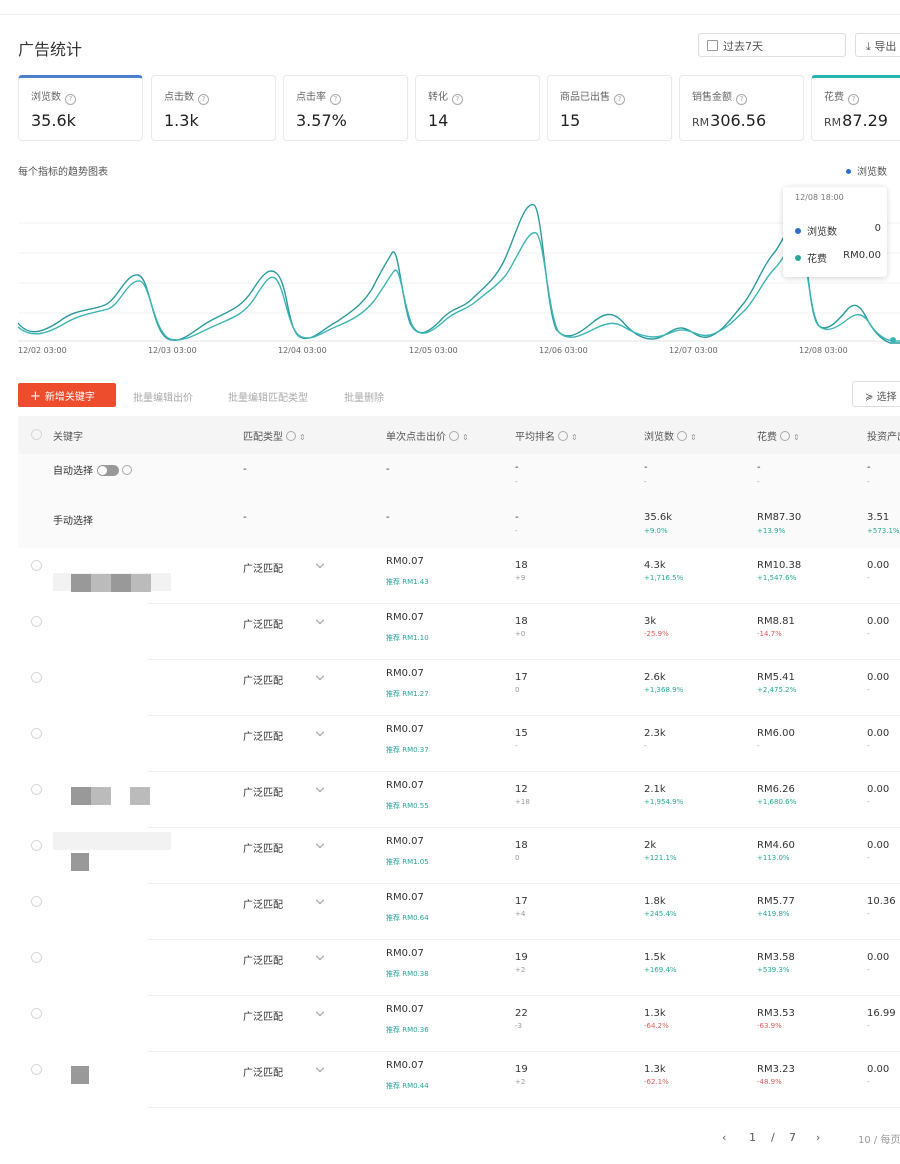 The image size is (900, 1164). Describe the element at coordinates (741, 108) in the screenshot. I see `metric-card-sales: 销售金额? RM306.56` at that location.